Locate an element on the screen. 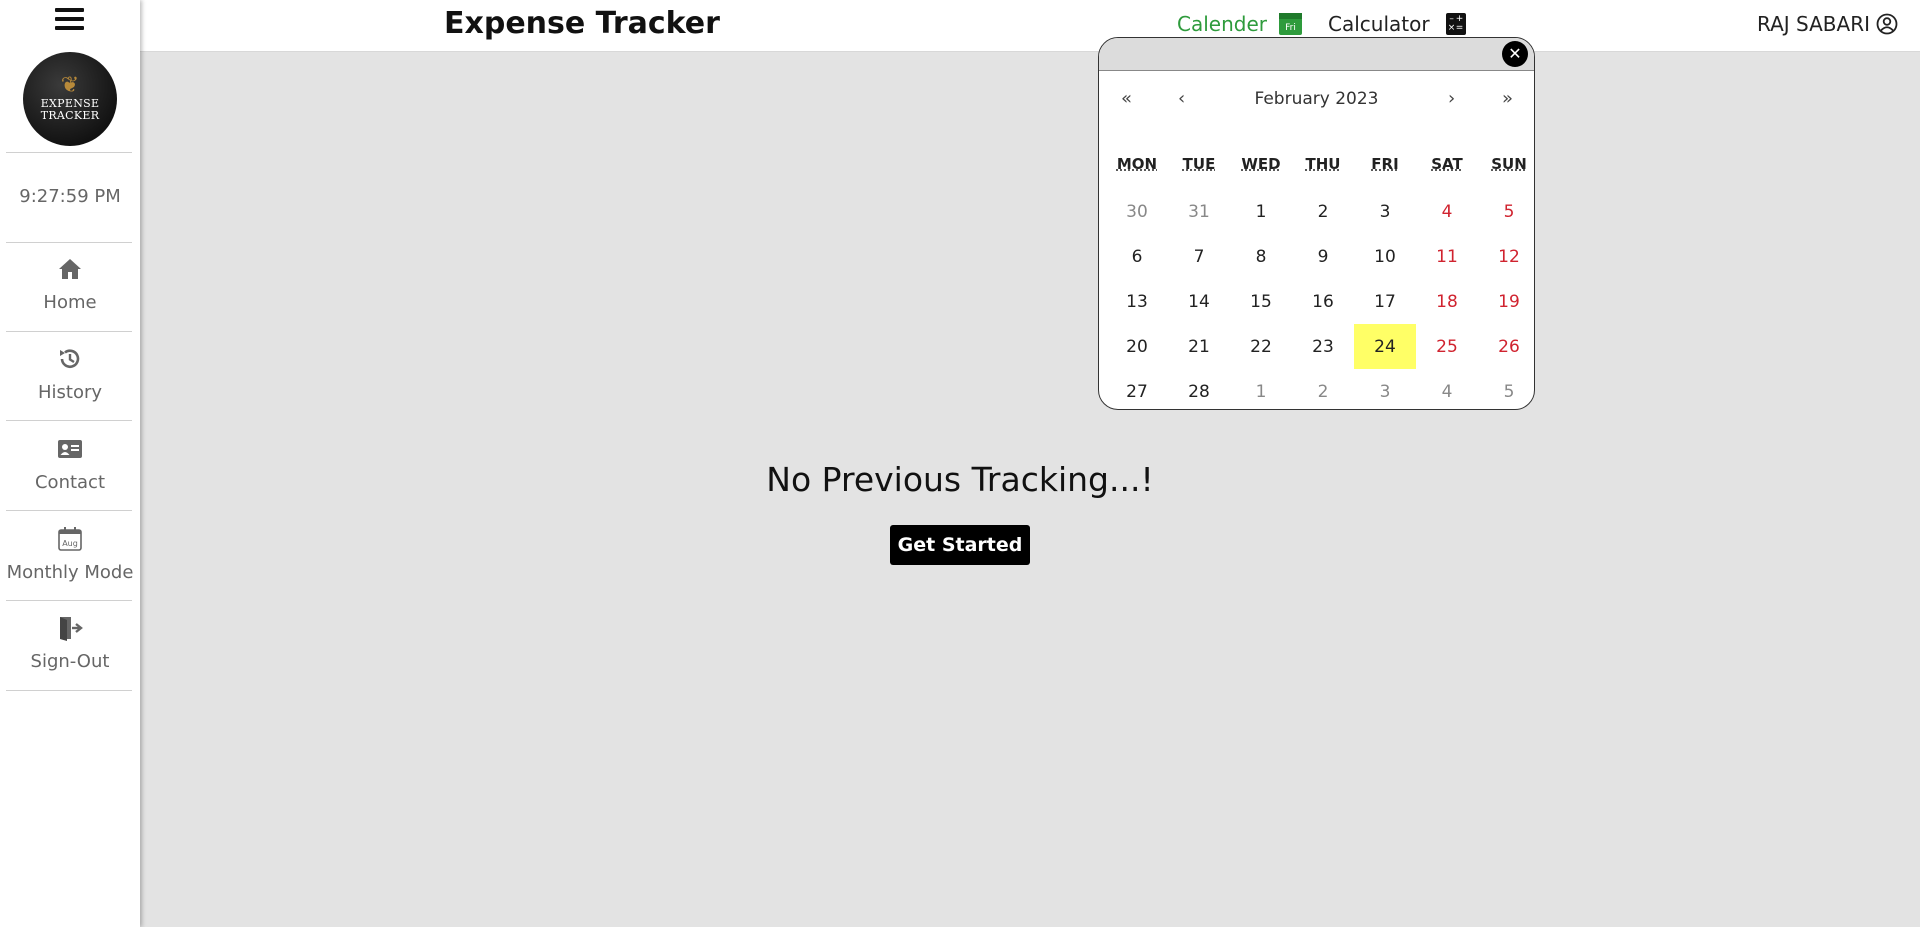  calendar-icon: Fri is located at coordinates (1290, 24).